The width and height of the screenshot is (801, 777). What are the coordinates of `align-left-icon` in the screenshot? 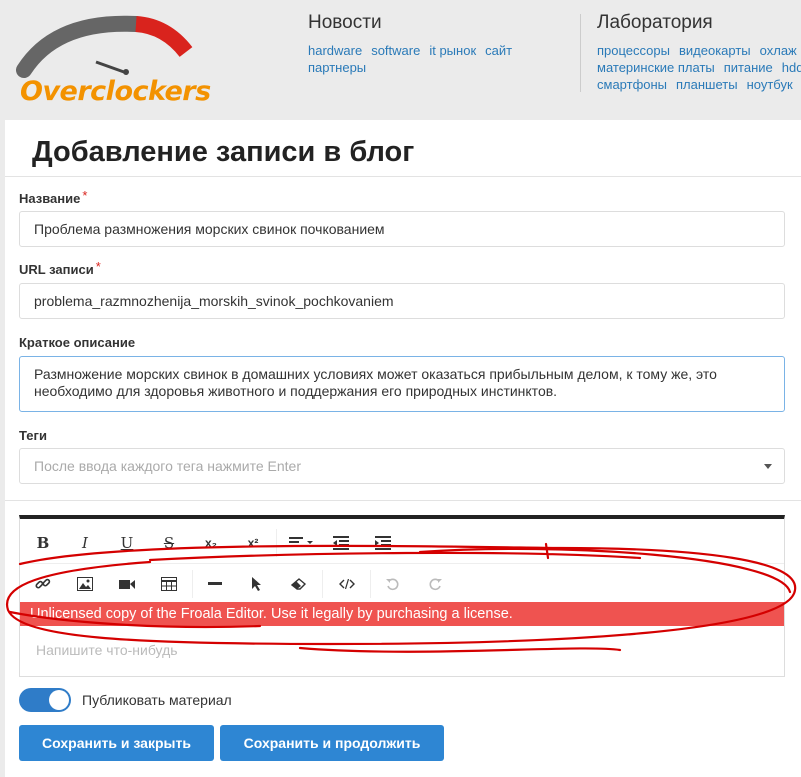 It's located at (301, 542).